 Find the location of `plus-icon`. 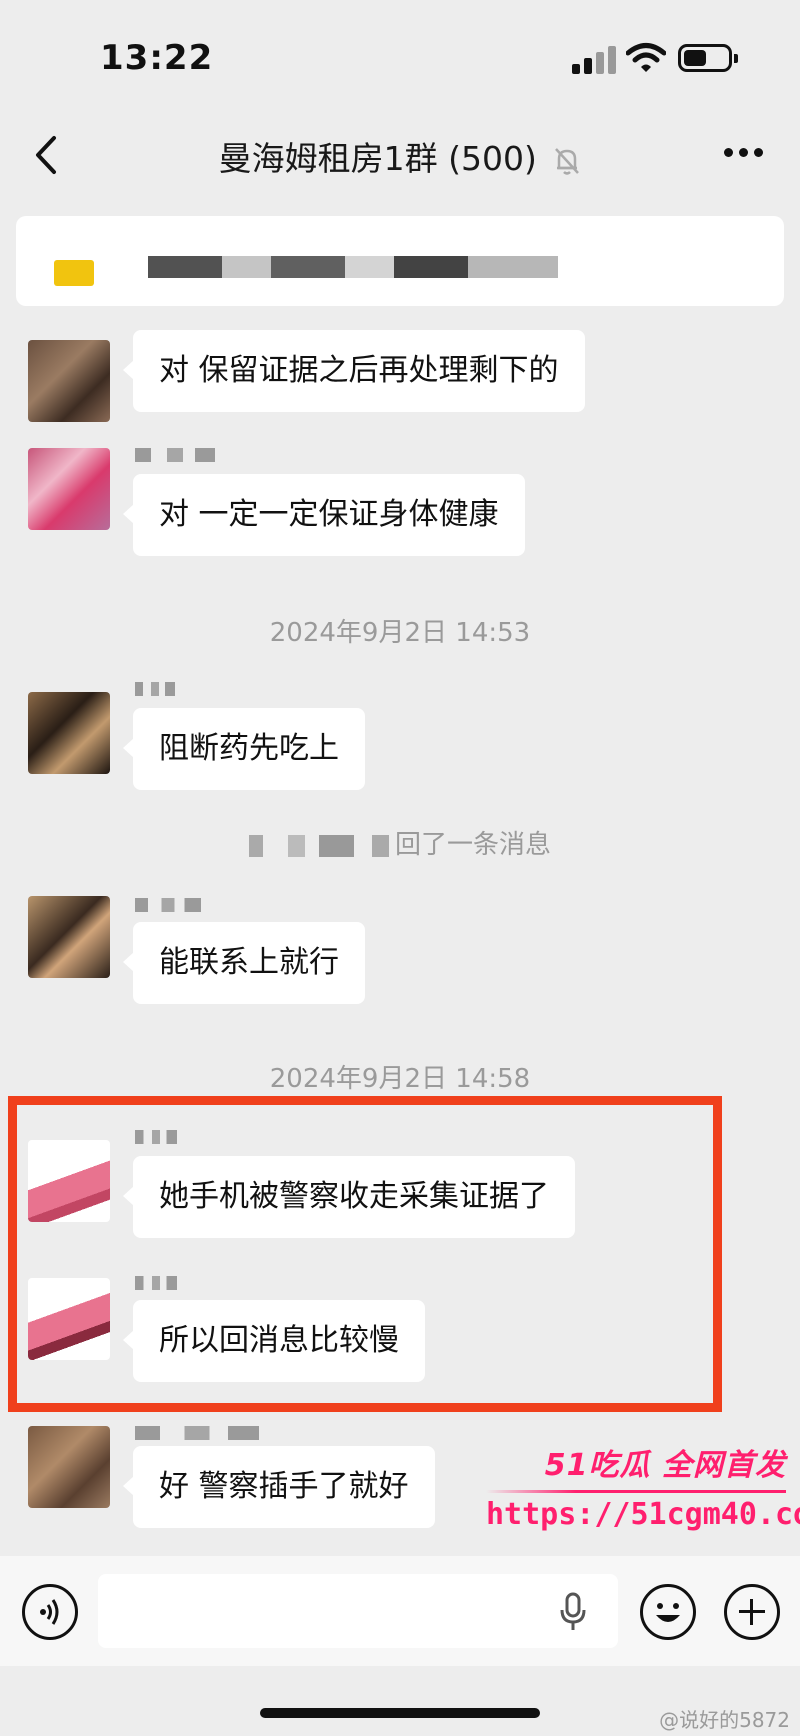

plus-icon is located at coordinates (752, 1612).